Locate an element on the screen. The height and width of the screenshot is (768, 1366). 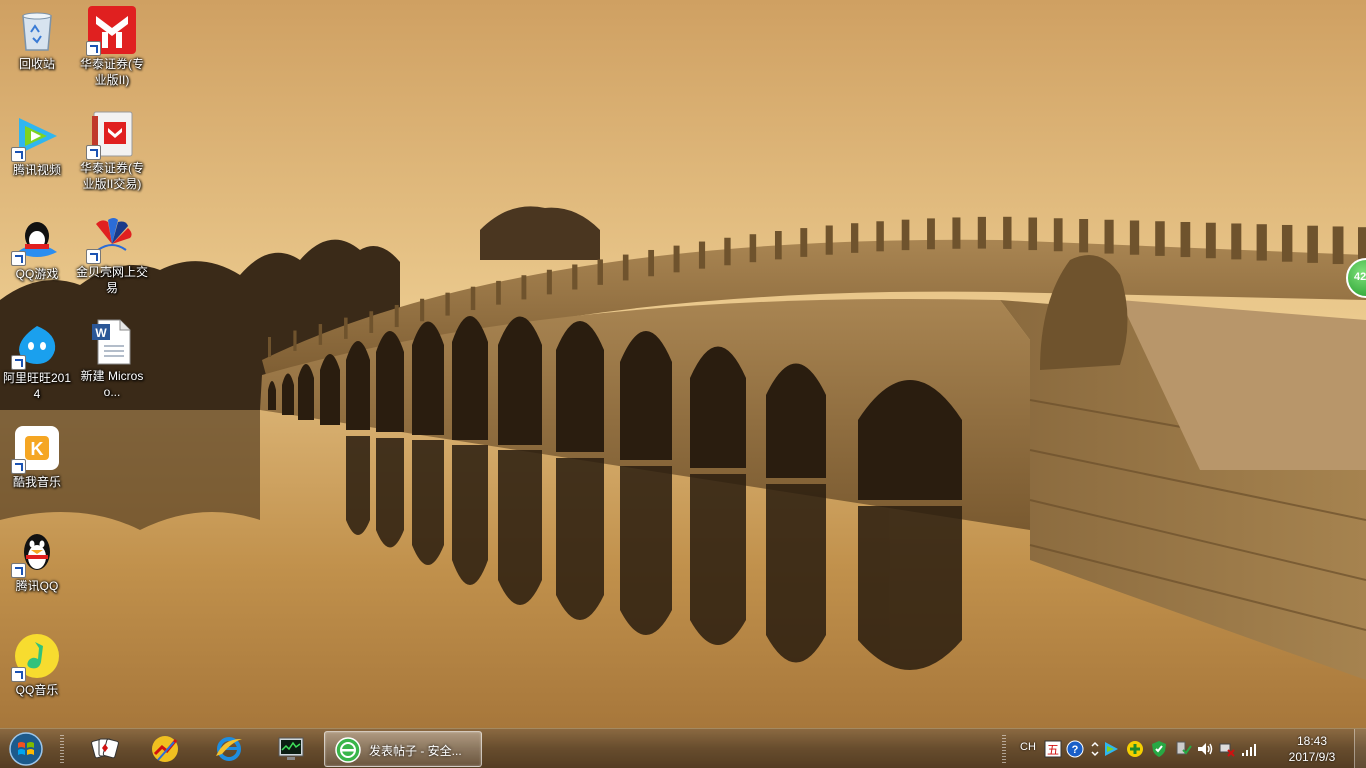
desktop-icon-huatai-securities: 华泰证券(专业版II) is located at coordinates (112, 47).